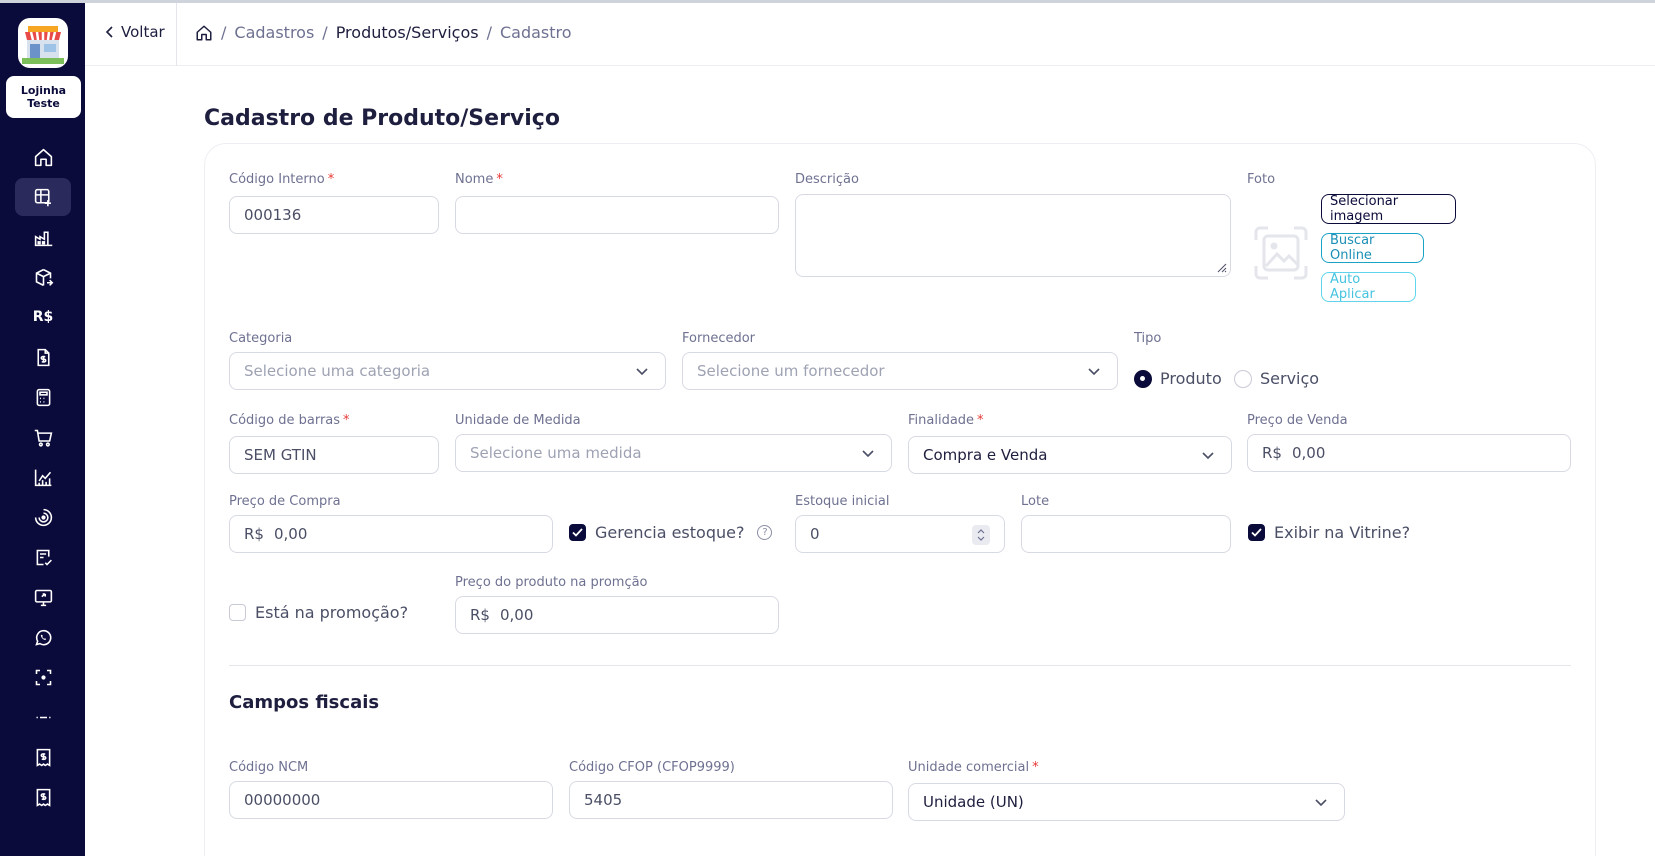 The image size is (1655, 856). I want to click on ncm-label: Código NCM, so click(269, 767).